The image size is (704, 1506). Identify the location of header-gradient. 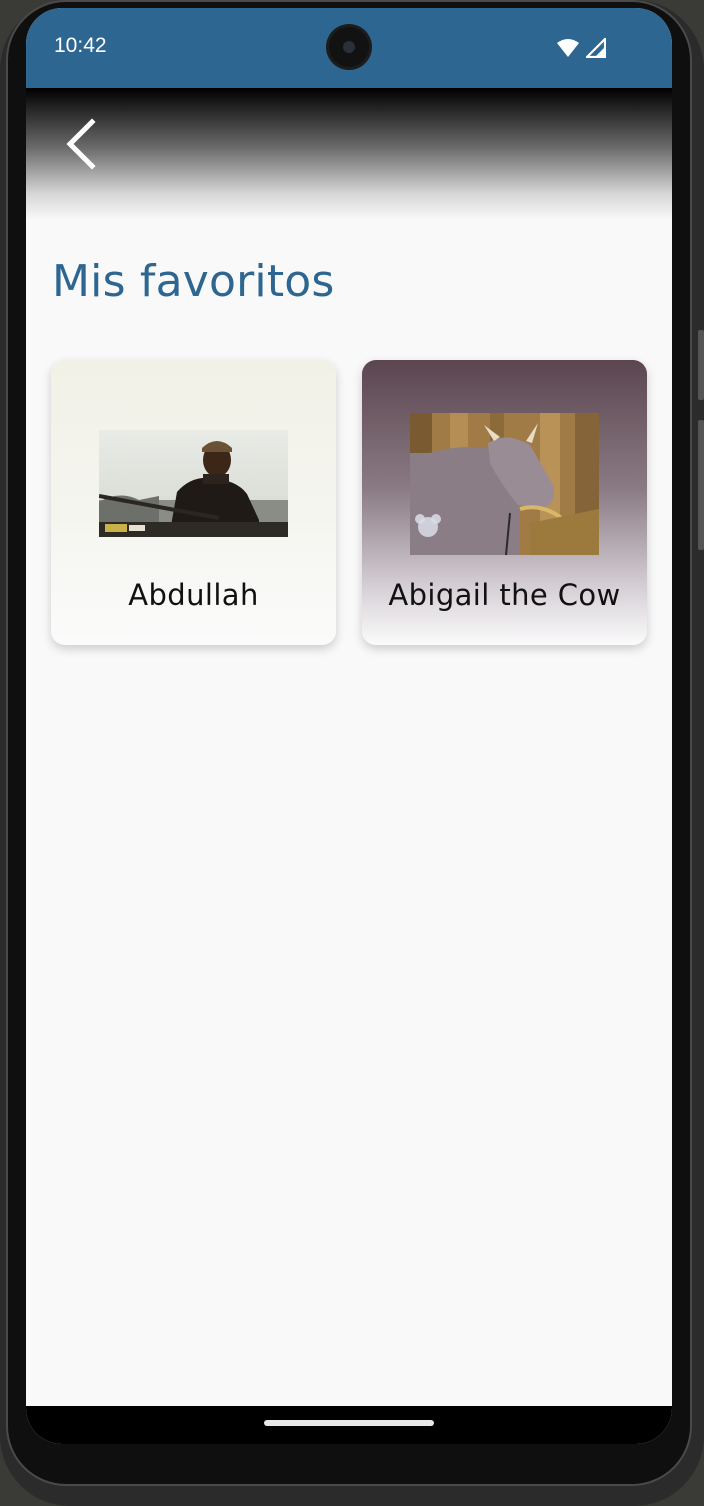
(349, 154).